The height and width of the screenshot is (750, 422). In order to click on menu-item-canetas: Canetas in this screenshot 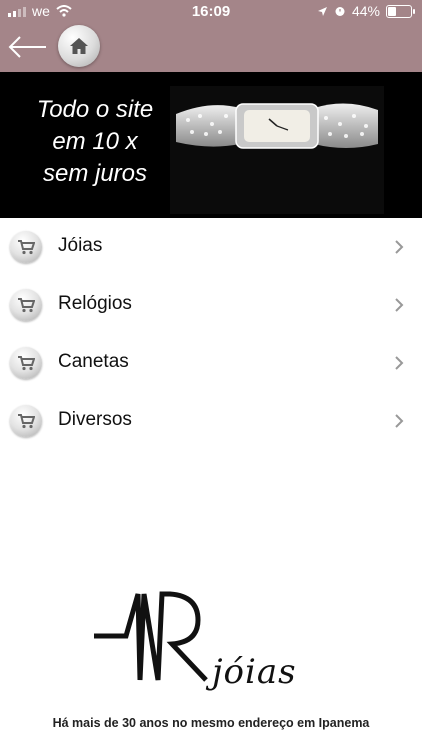, I will do `click(211, 363)`.